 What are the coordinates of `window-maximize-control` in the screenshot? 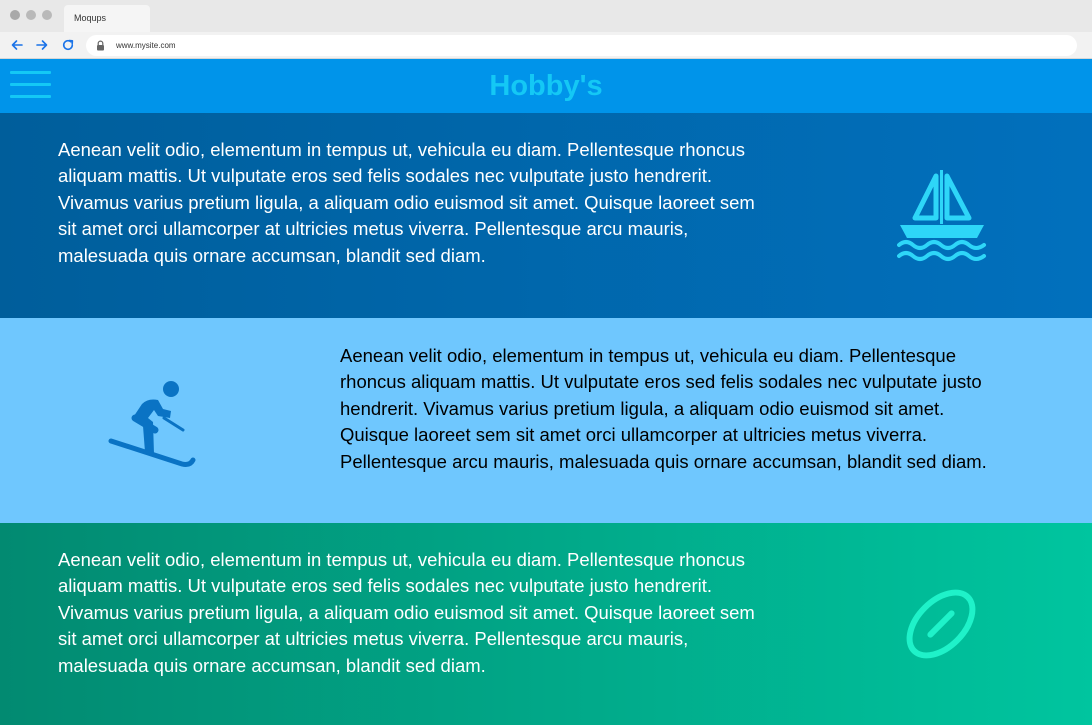 It's located at (47, 15).